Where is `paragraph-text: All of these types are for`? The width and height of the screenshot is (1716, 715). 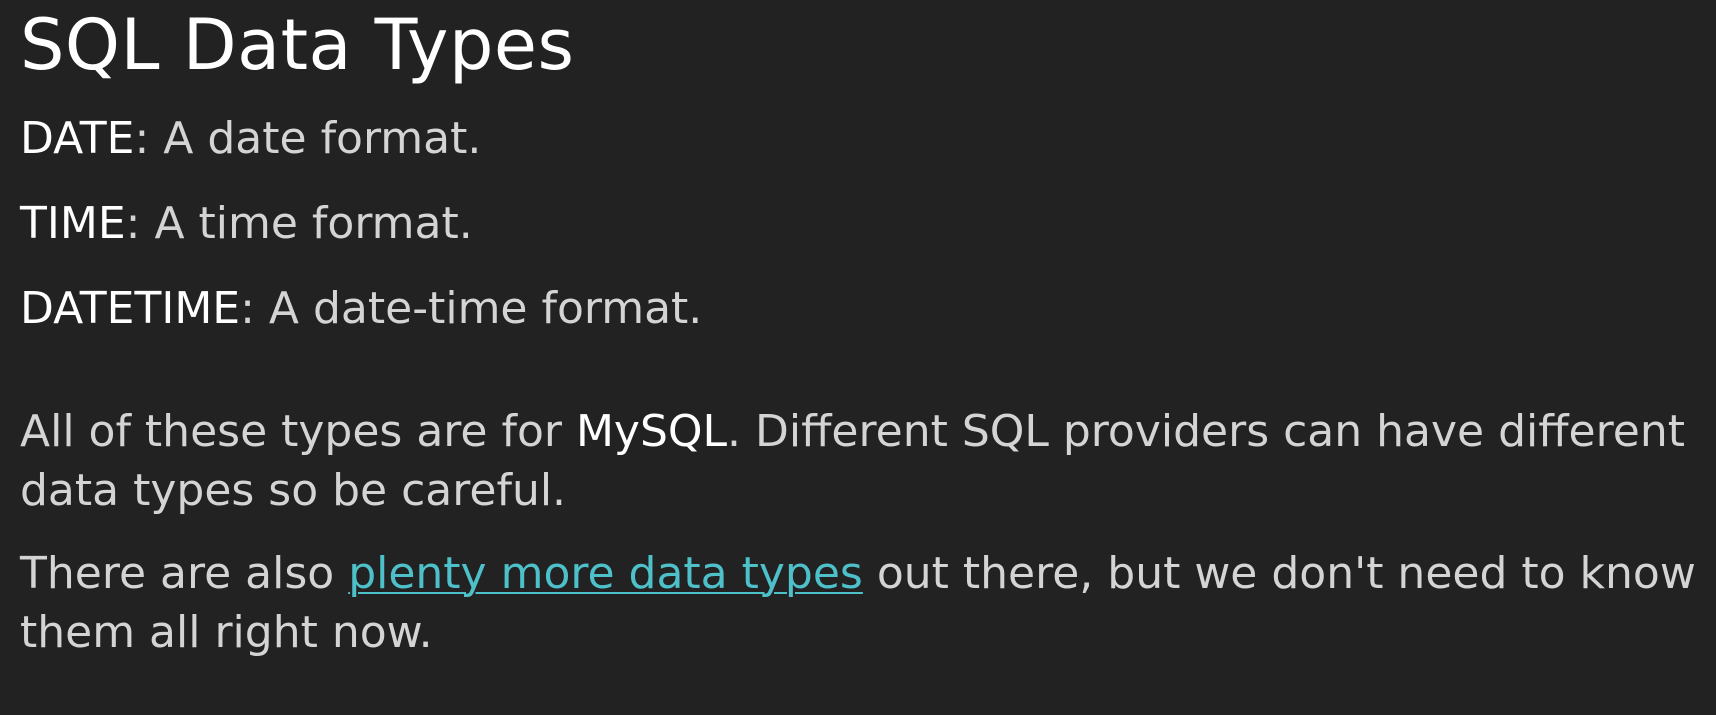 paragraph-text: All of these types are for is located at coordinates (298, 431).